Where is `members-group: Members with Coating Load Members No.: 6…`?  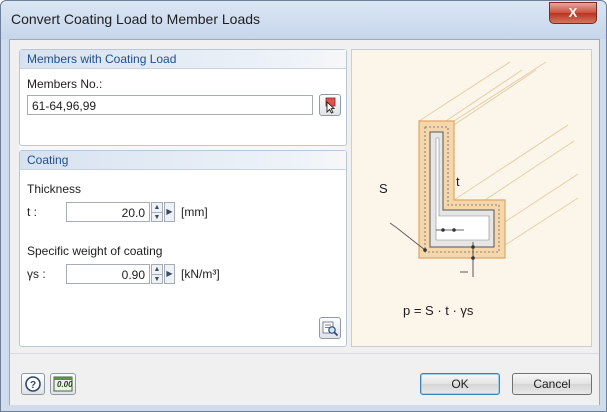
members-group: Members with Coating Load Members No.: 6… is located at coordinates (183, 97).